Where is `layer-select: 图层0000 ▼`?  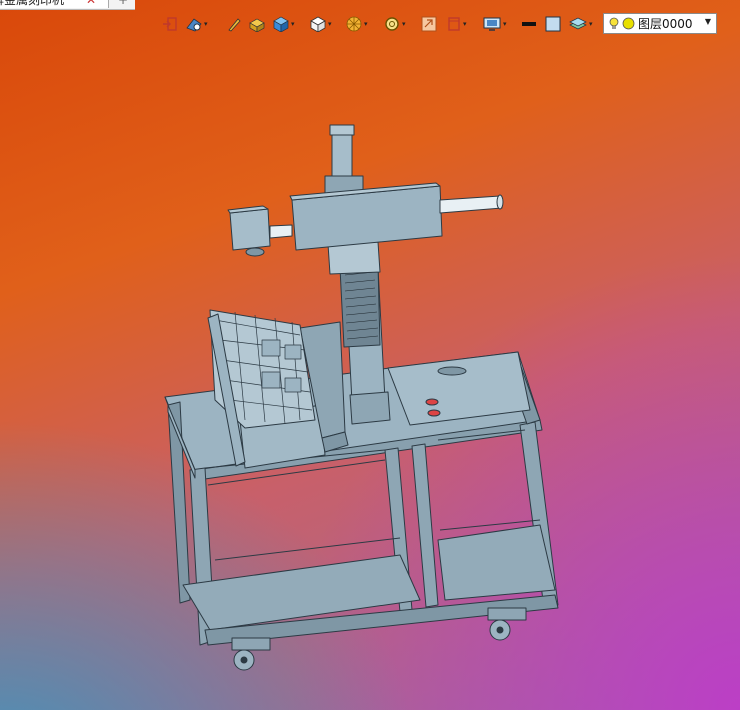
layer-select: 图层0000 ▼ is located at coordinates (660, 23).